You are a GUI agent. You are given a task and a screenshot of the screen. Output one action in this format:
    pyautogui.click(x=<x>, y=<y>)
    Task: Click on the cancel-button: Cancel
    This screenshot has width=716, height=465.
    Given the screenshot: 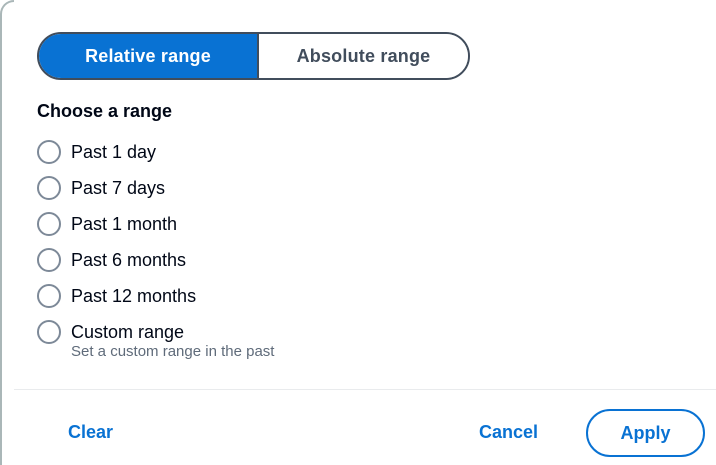 What is the action you would take?
    pyautogui.click(x=508, y=432)
    